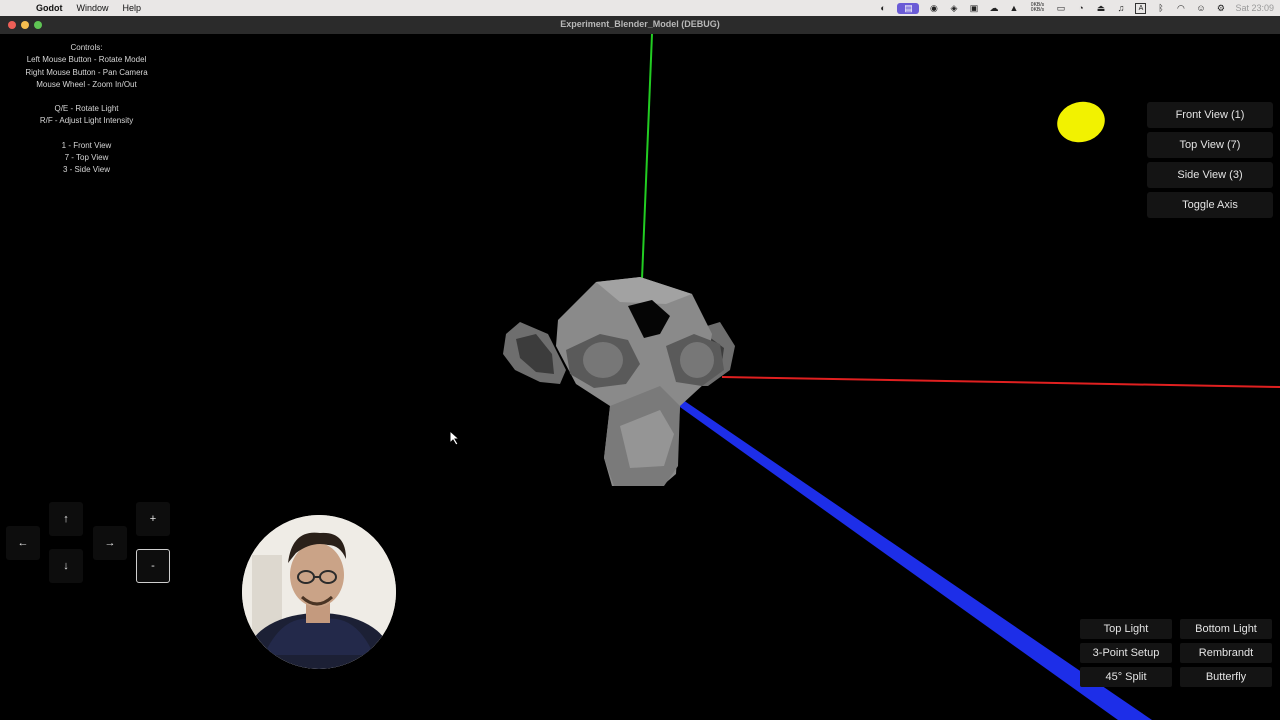 Image resolution: width=1280 pixels, height=720 pixels. What do you see at coordinates (1220, 8) in the screenshot?
I see `control-center-icon: ⚙` at bounding box center [1220, 8].